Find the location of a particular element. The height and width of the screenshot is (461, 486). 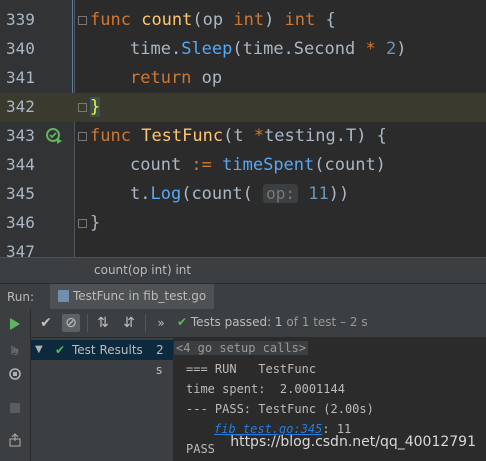

line-number: 341 is located at coordinates (20, 77).